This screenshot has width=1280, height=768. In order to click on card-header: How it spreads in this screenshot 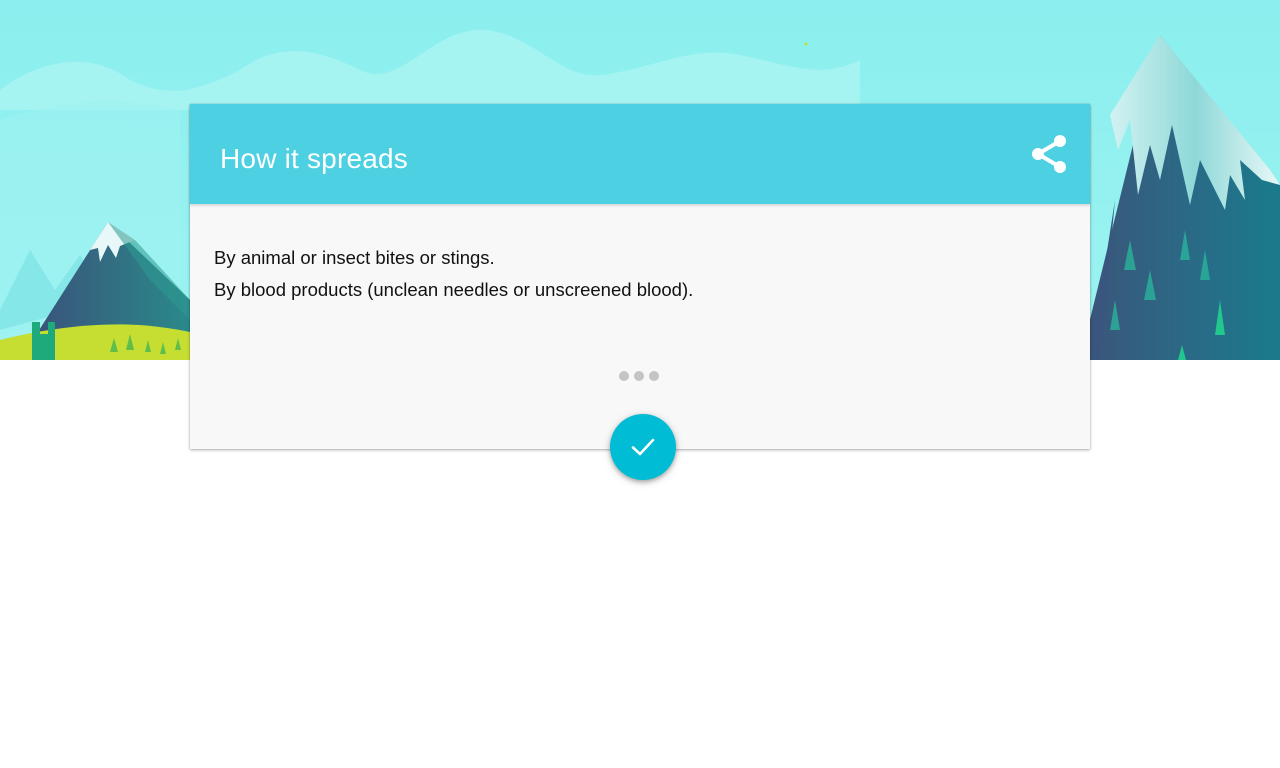, I will do `click(640, 154)`.